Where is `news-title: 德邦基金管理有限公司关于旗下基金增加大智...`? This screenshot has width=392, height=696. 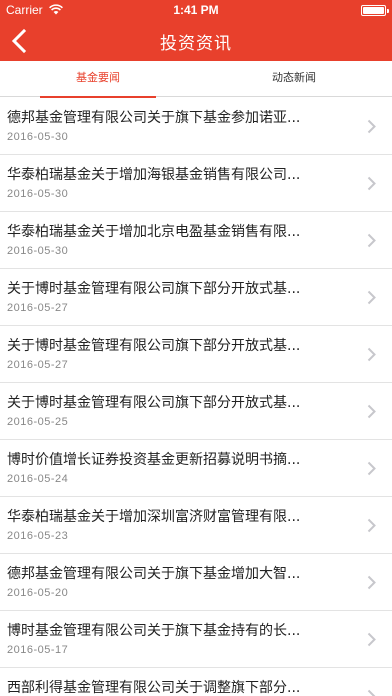
news-title: 德邦基金管理有限公司关于旗下基金增加大智... is located at coordinates (154, 574).